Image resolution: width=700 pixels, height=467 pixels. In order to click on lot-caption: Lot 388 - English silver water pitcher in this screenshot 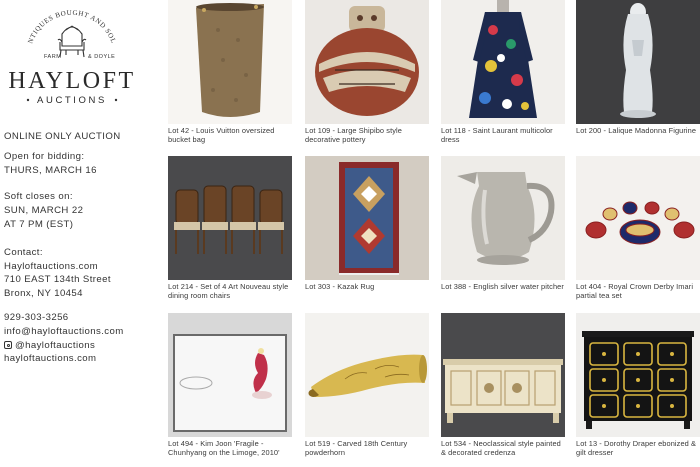, I will do `click(503, 286)`.